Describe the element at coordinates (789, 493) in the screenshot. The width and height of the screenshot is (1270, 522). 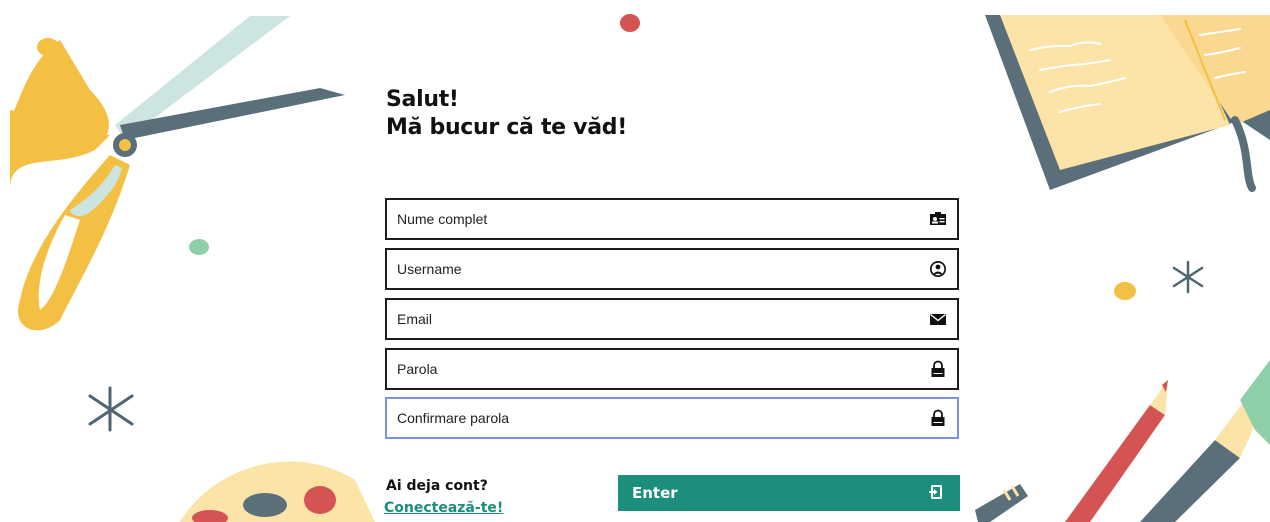
I see `enter-button: Enter` at that location.